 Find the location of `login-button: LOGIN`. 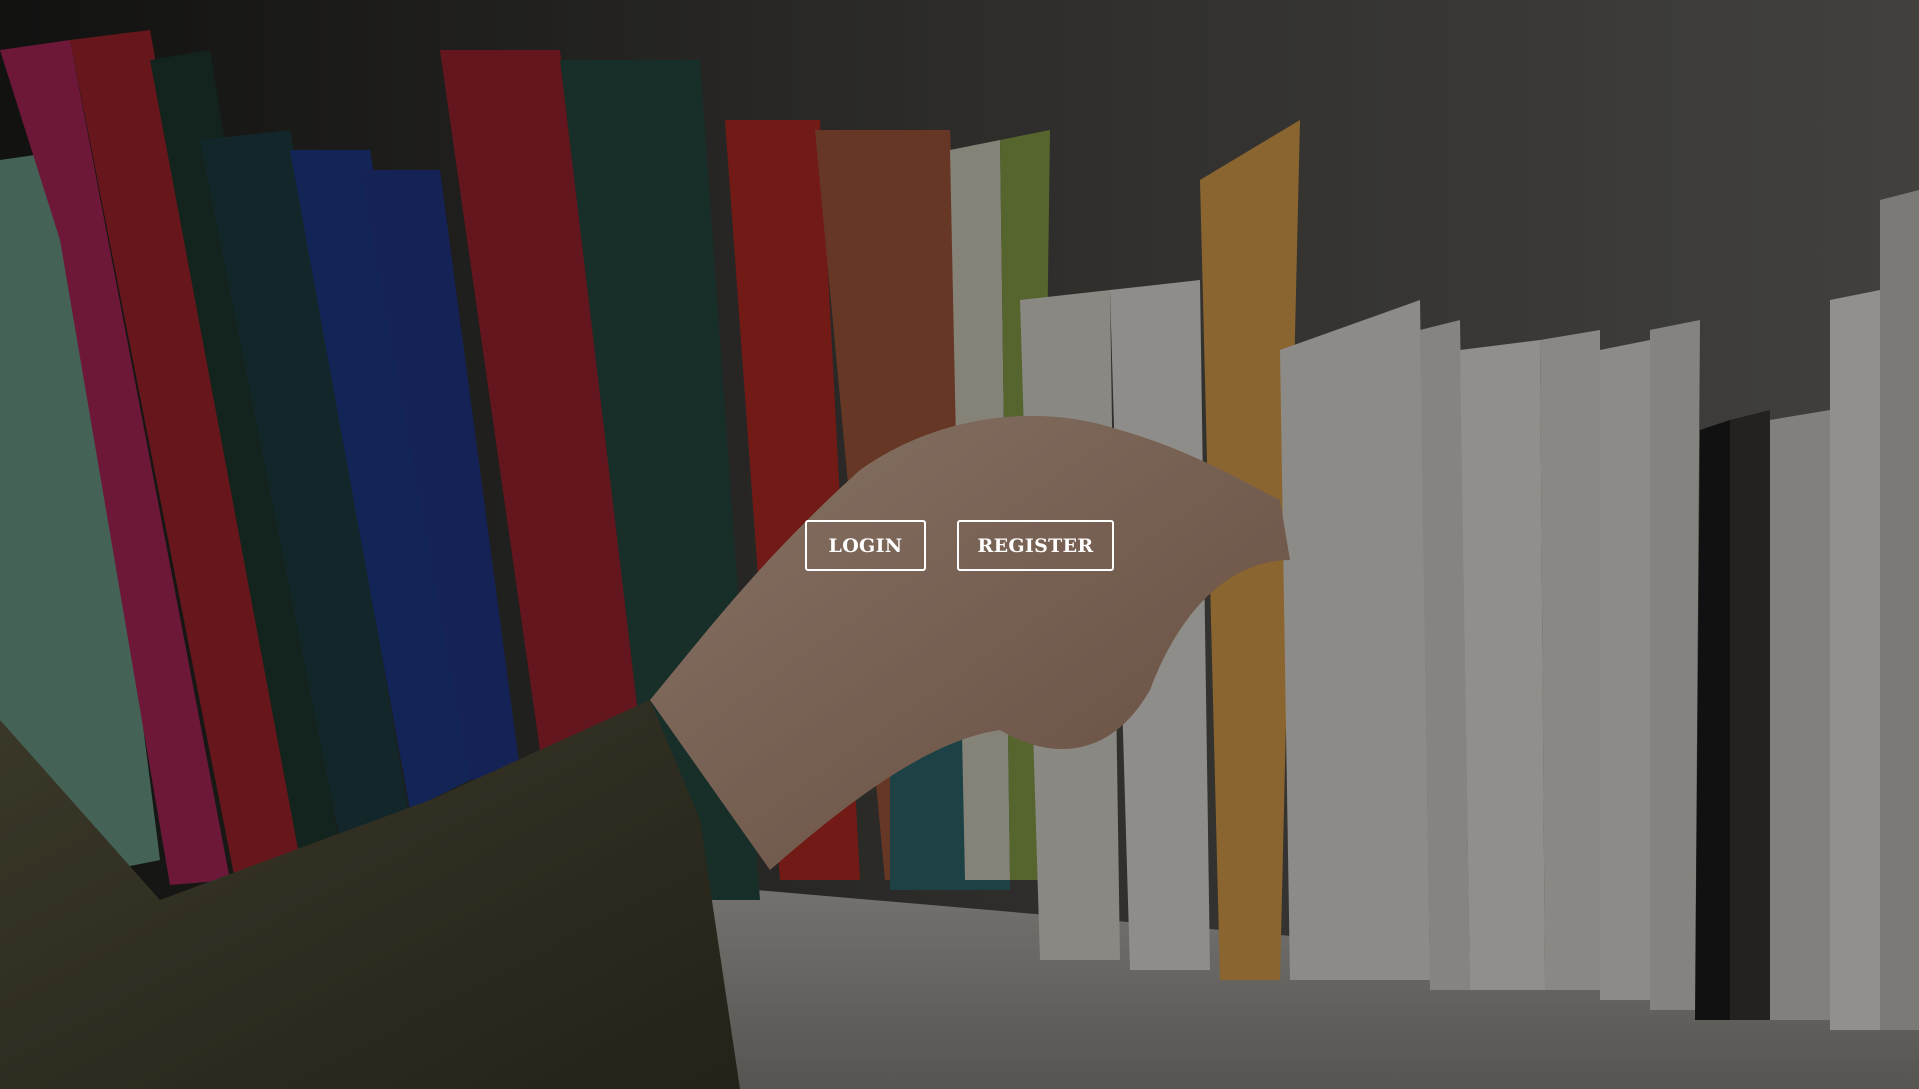

login-button: LOGIN is located at coordinates (865, 545).